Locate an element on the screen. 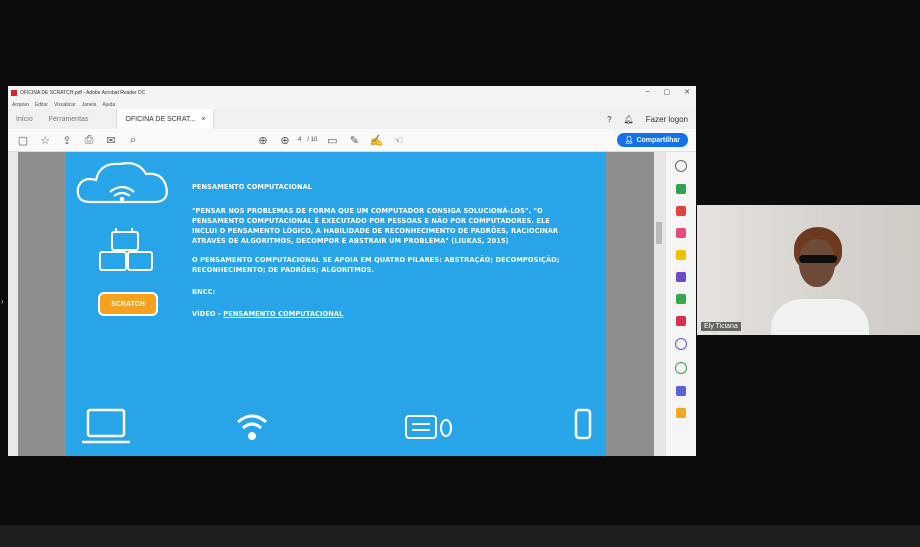  print-icon: ⎙ is located at coordinates (89, 140).